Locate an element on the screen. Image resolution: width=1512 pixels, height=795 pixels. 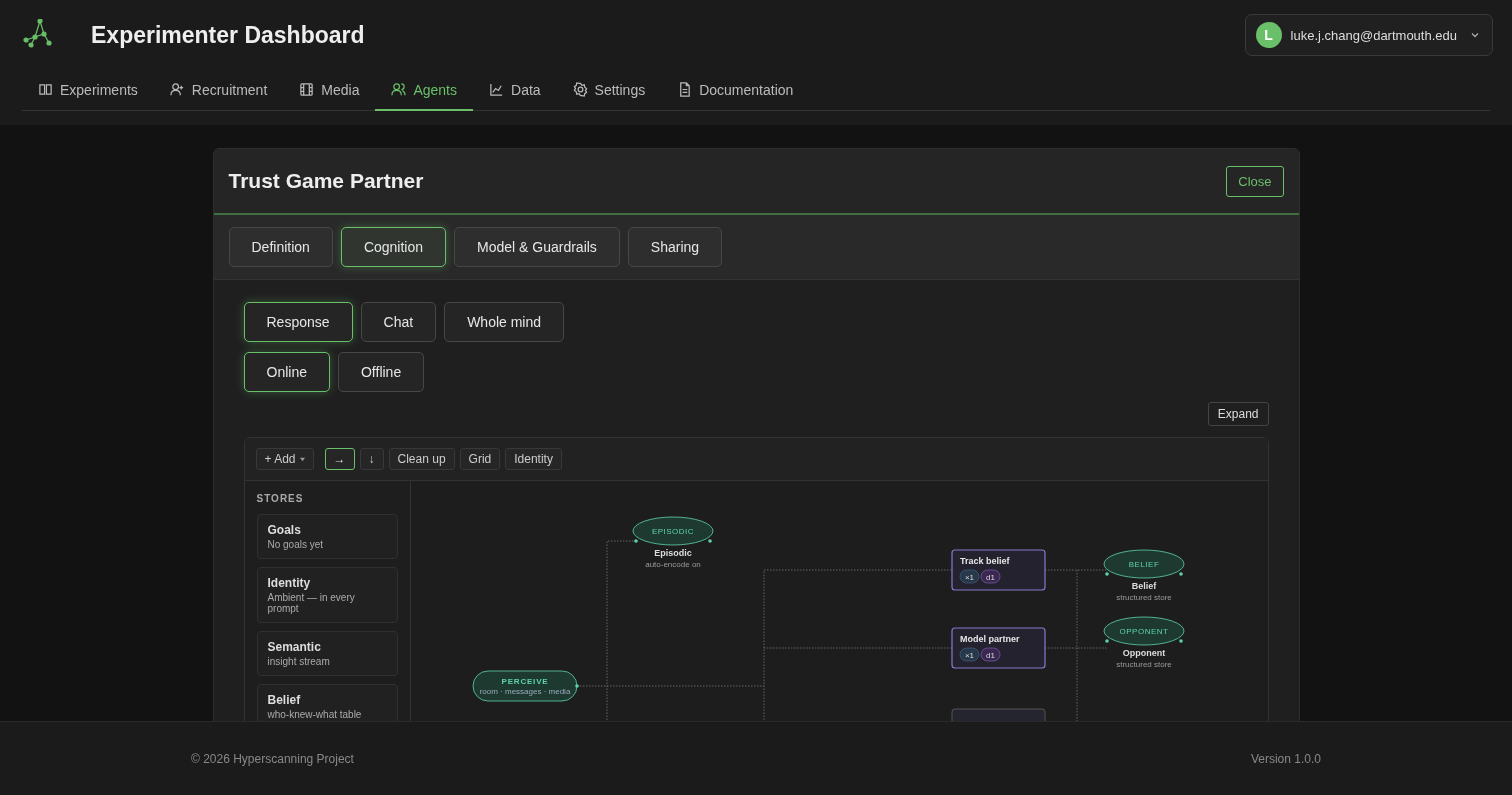
store-item: Belief who-knew-what table is located at coordinates (327, 702).